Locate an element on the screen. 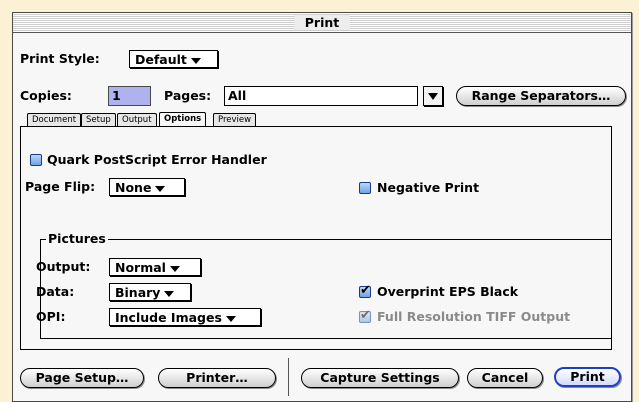 This screenshot has width=639, height=402. triangle-down-icon is located at coordinates (433, 96).